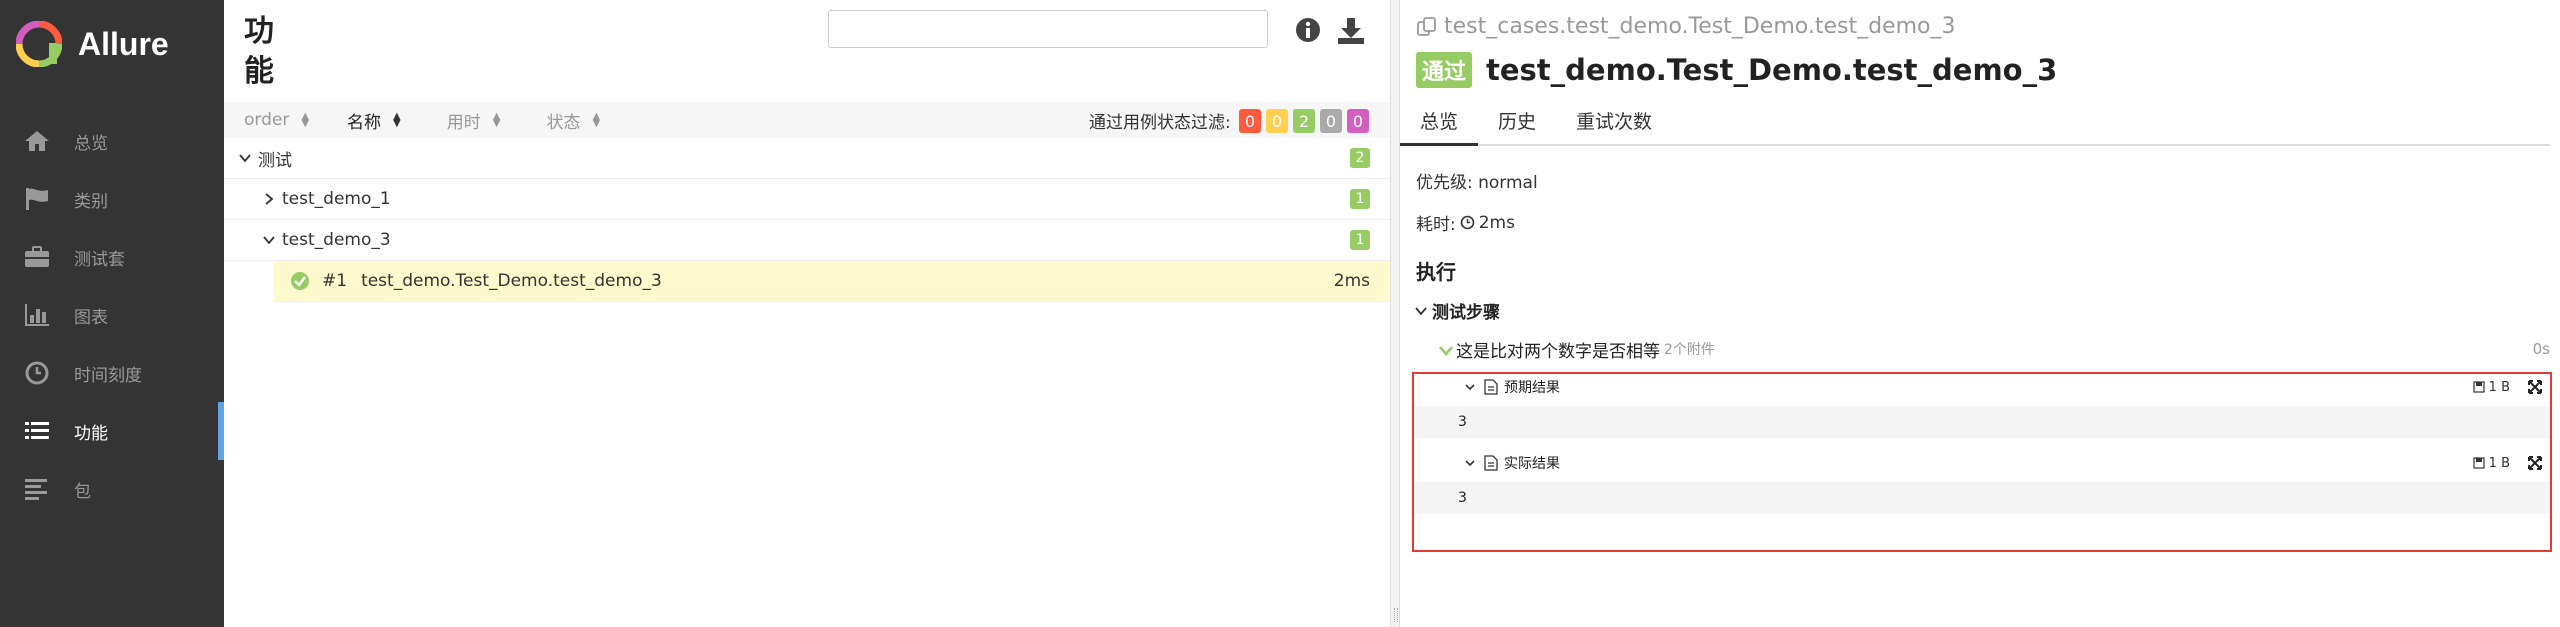 The image size is (2560, 627). What do you see at coordinates (112, 199) in the screenshot?
I see `sidebar-item-categories: 类别` at bounding box center [112, 199].